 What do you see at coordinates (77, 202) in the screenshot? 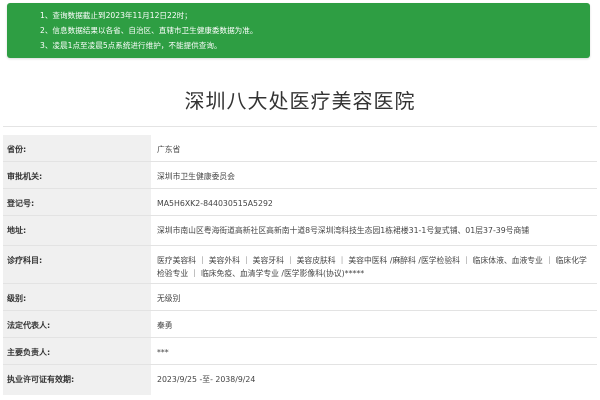
I see `row-label: 登记号:` at bounding box center [77, 202].